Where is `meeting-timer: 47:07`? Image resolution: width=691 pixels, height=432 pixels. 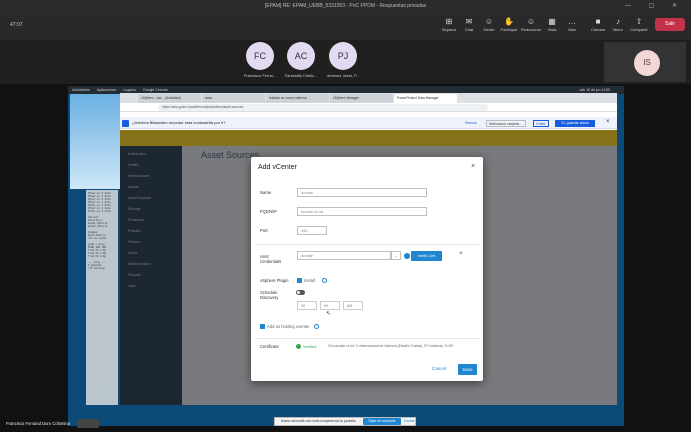 meeting-timer: 47:07 is located at coordinates (16, 25).